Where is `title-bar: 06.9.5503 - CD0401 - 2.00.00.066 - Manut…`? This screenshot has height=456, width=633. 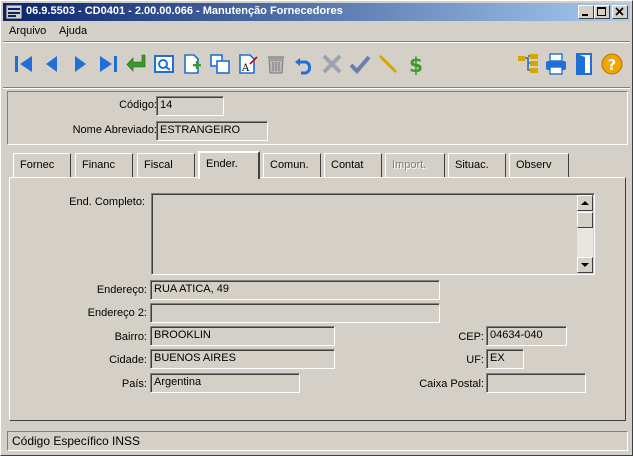
title-bar: 06.9.5503 - CD0401 - 2.00.00.066 - Manut… is located at coordinates (316, 12).